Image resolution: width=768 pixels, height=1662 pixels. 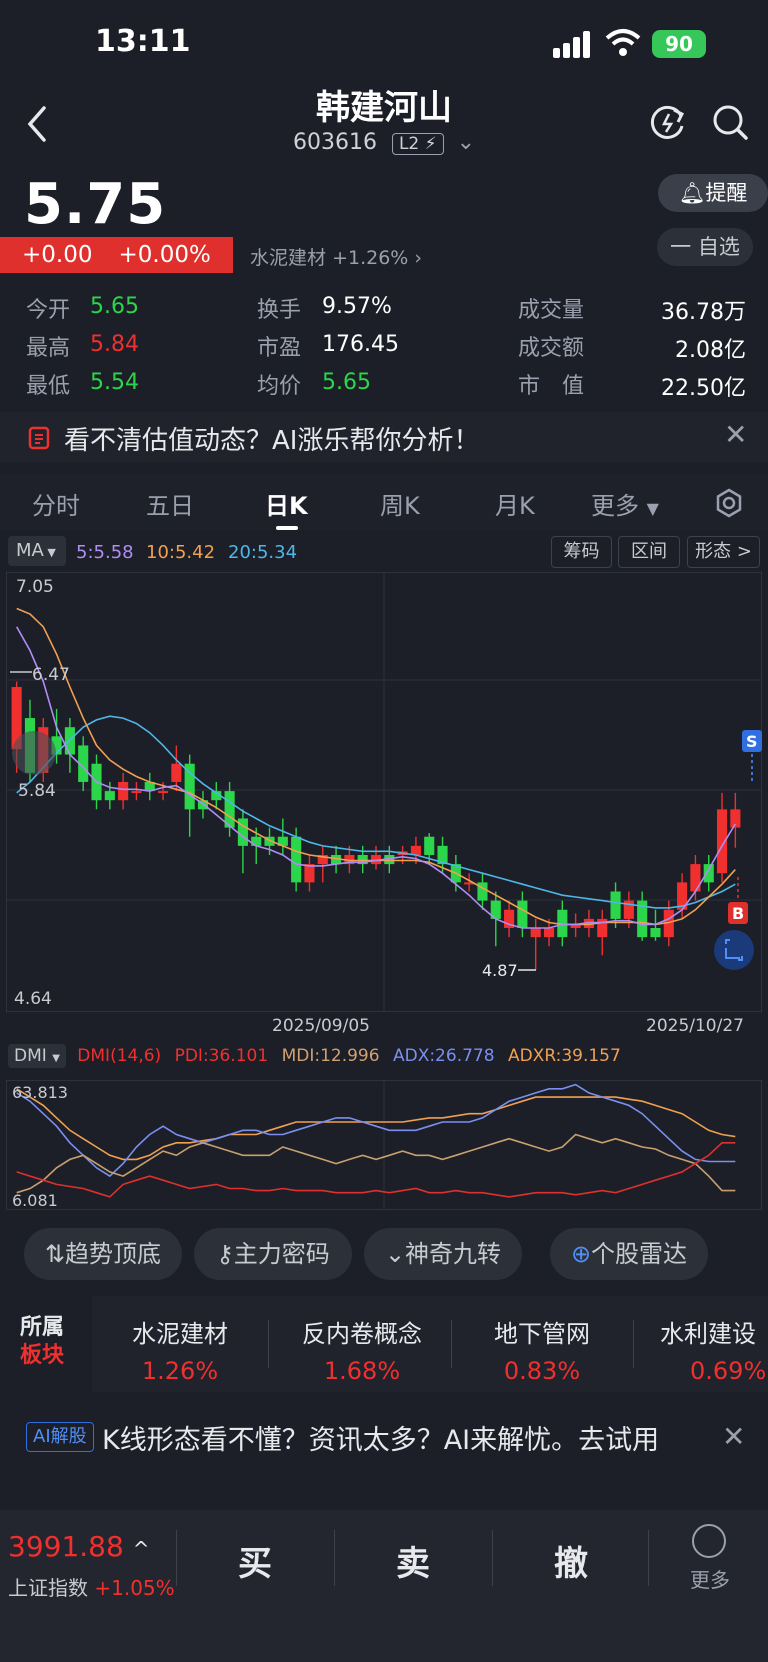 What do you see at coordinates (729, 503) in the screenshot?
I see `settings-icon` at bounding box center [729, 503].